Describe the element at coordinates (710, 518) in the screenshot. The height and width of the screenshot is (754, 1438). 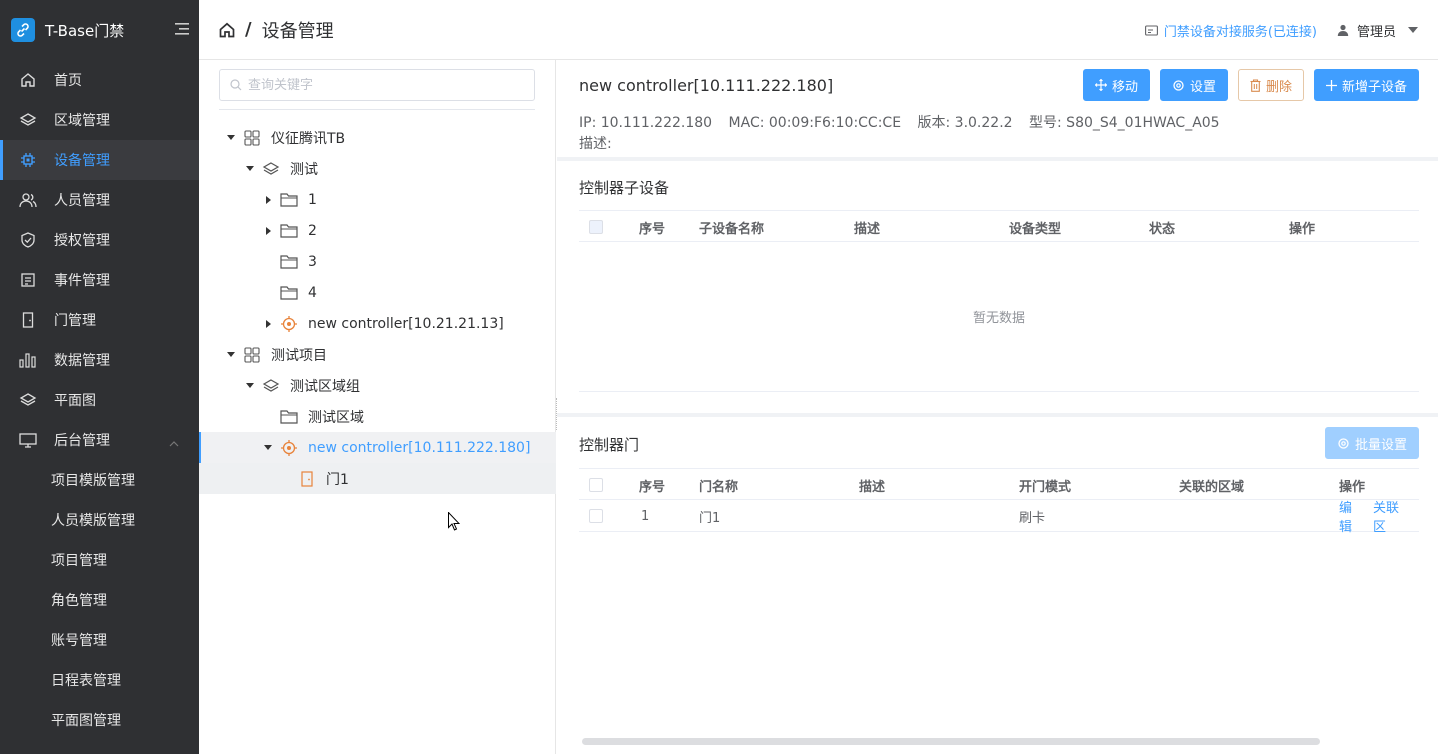
I see `door-name: 门1` at that location.